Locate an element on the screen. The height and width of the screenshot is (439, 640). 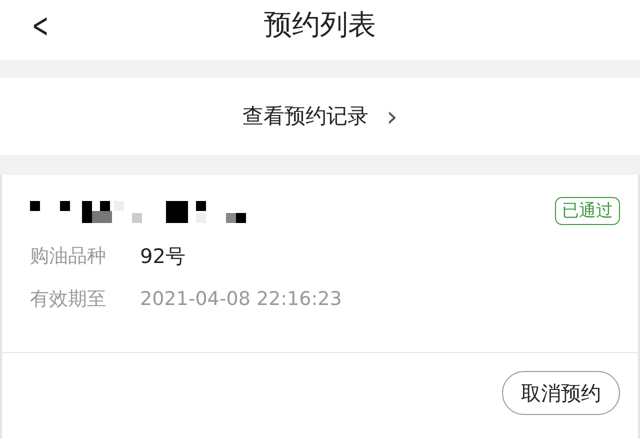
field-value: 92号 is located at coordinates (163, 256).